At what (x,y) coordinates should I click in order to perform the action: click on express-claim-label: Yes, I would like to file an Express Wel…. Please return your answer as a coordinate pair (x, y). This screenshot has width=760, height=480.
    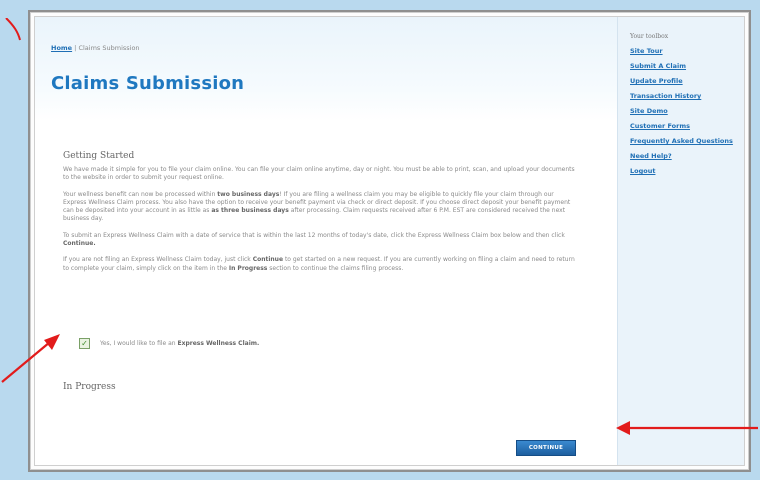
    Looking at the image, I should click on (179, 343).